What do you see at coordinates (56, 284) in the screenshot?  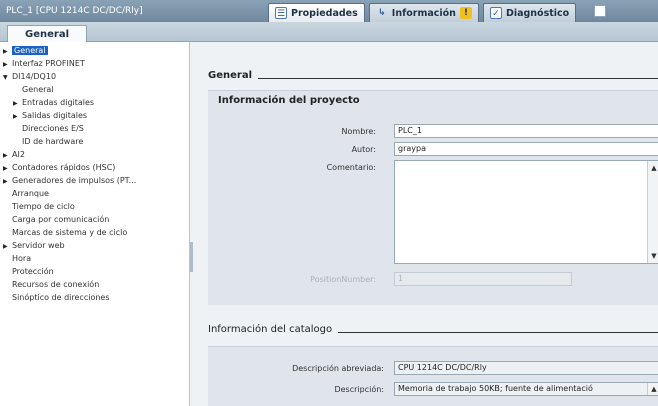 I see `nav-item-label: Recursos de conexión` at bounding box center [56, 284].